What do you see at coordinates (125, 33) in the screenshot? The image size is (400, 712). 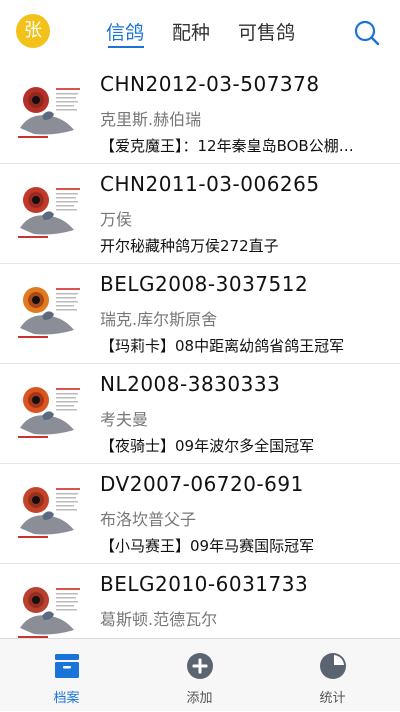 I see `tab-pigeons: 信鸽` at bounding box center [125, 33].